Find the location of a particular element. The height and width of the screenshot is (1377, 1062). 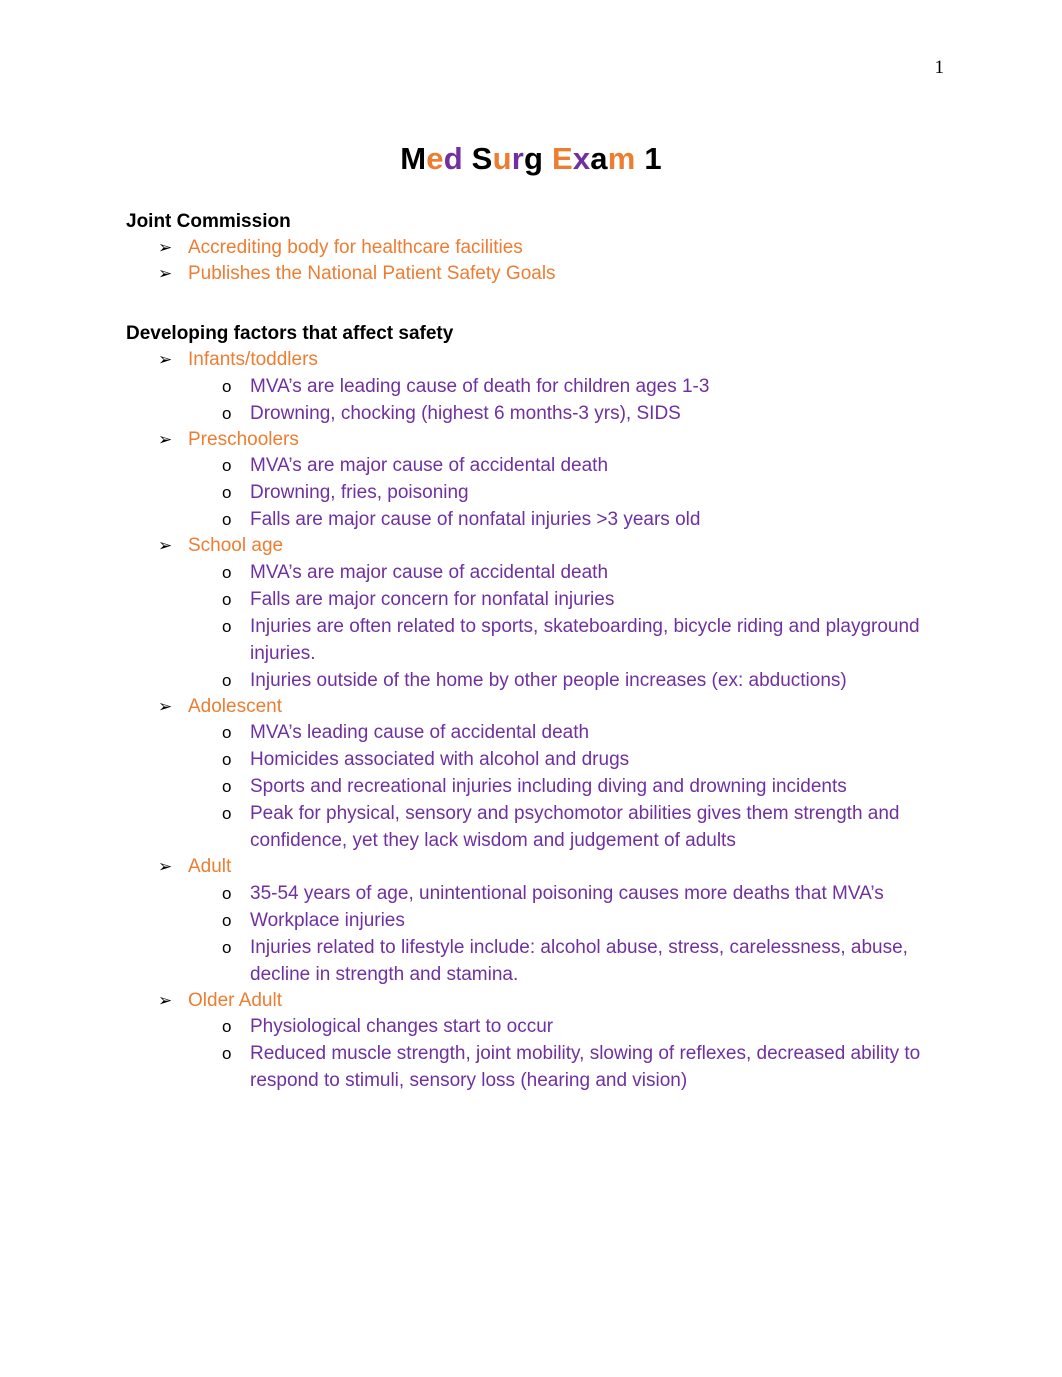

title-letter: d is located at coordinates (453, 158).